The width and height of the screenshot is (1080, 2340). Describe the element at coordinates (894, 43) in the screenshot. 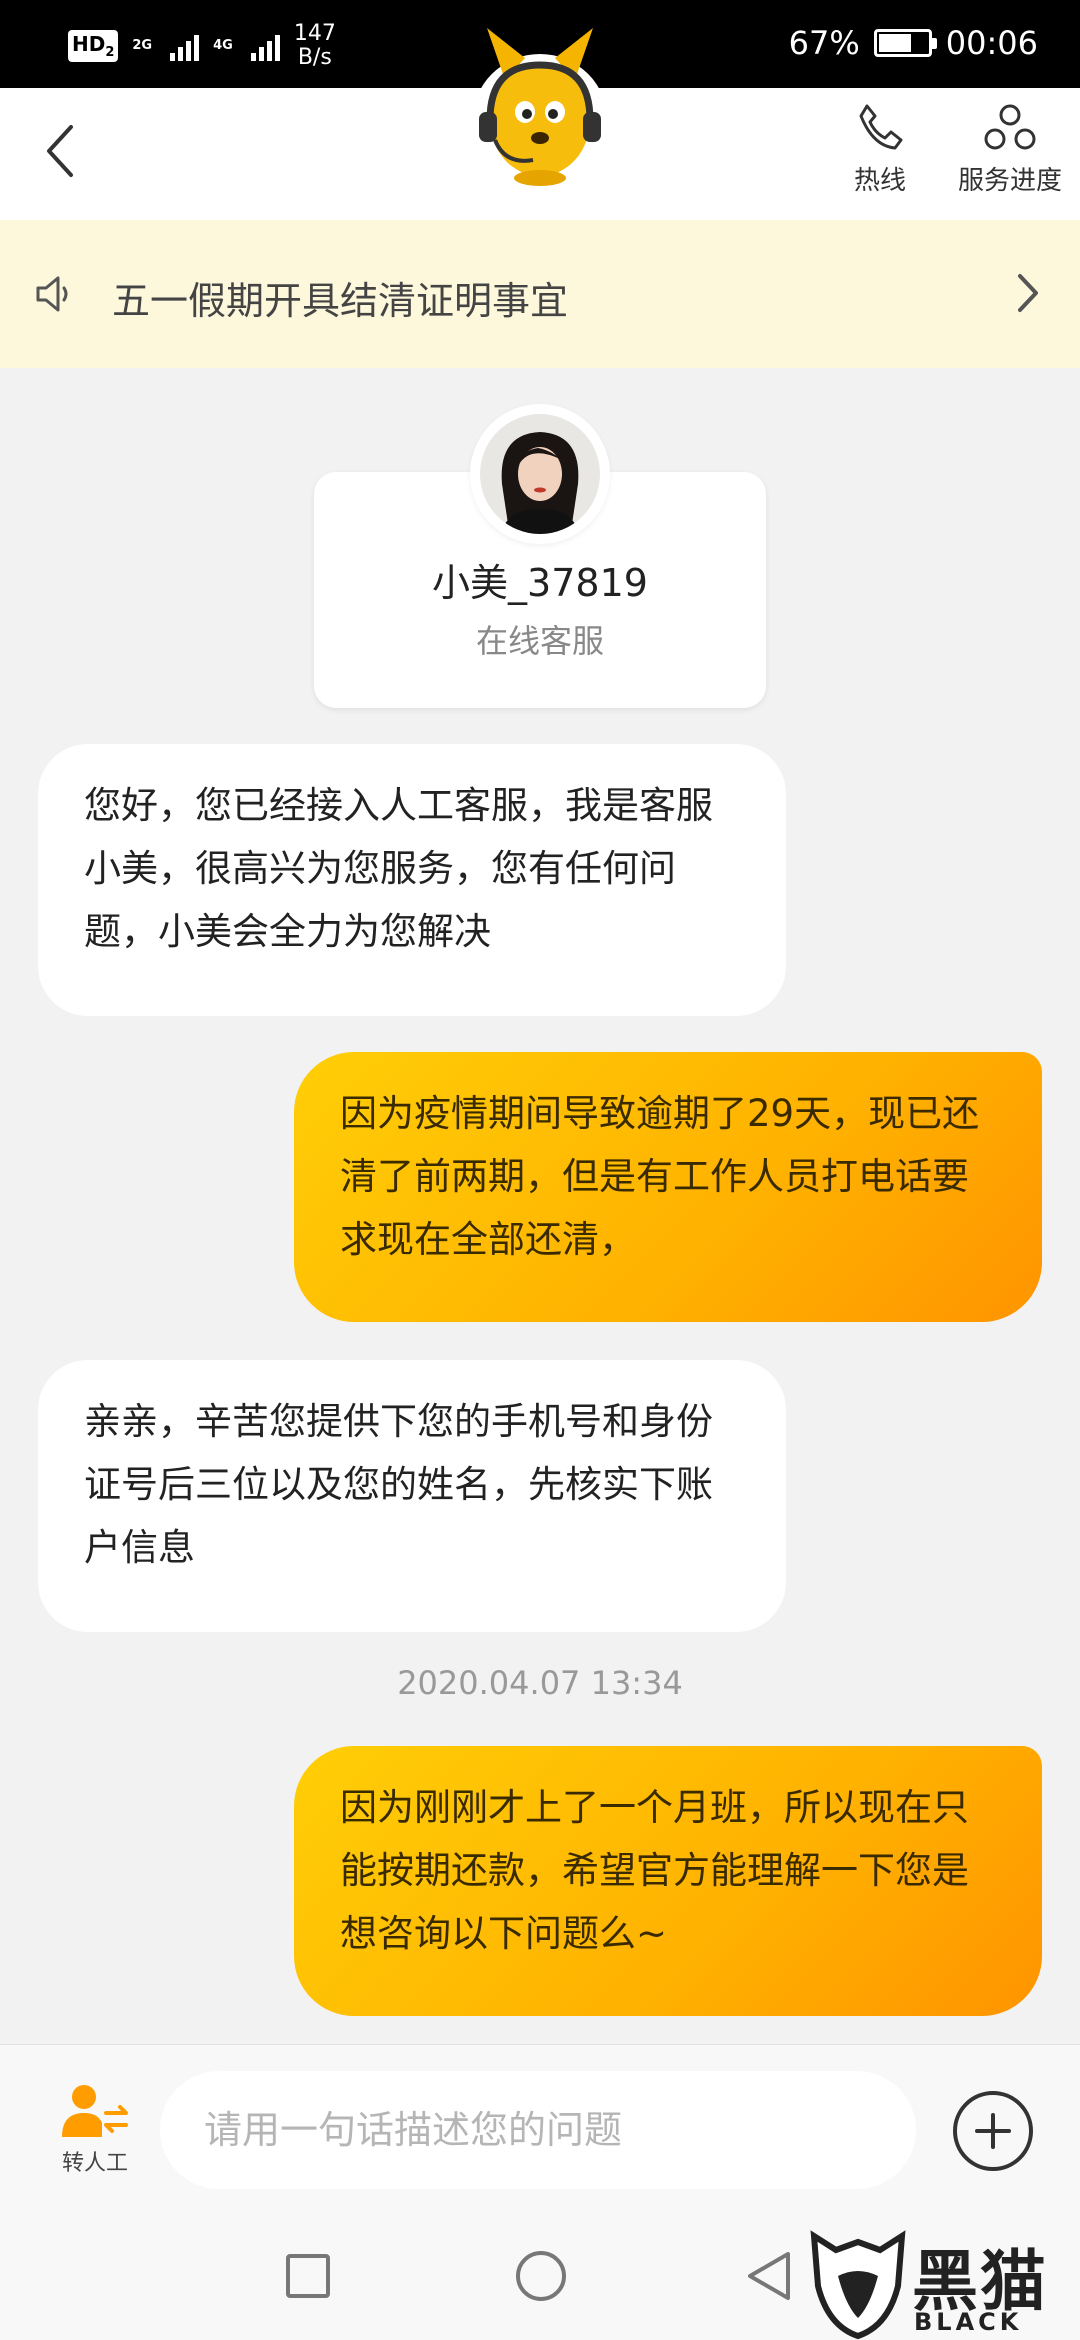

I see `battery-fill` at that location.